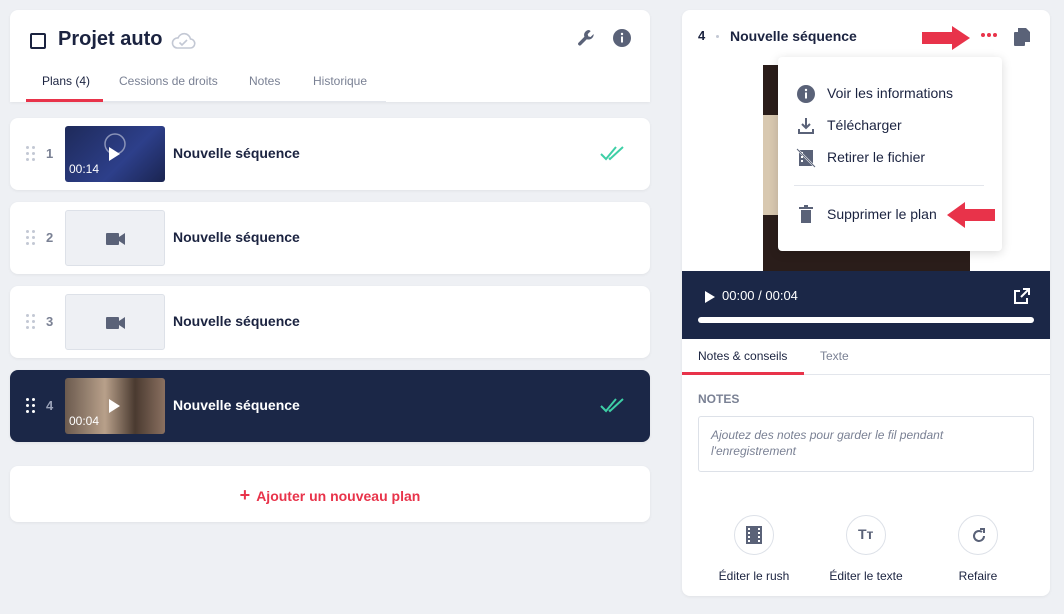  Describe the element at coordinates (168, 81) in the screenshot. I see `tab-cessions: Cessions de droits` at that location.